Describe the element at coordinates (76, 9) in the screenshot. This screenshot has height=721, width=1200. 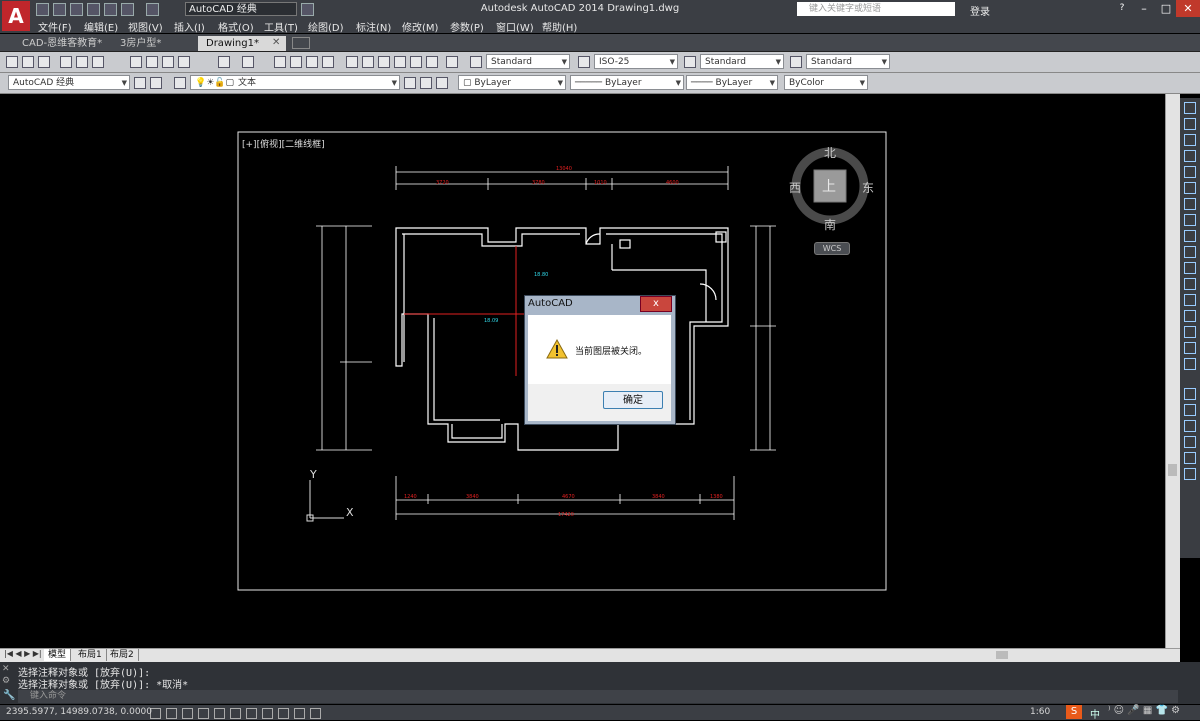
I see `save-icon` at that location.